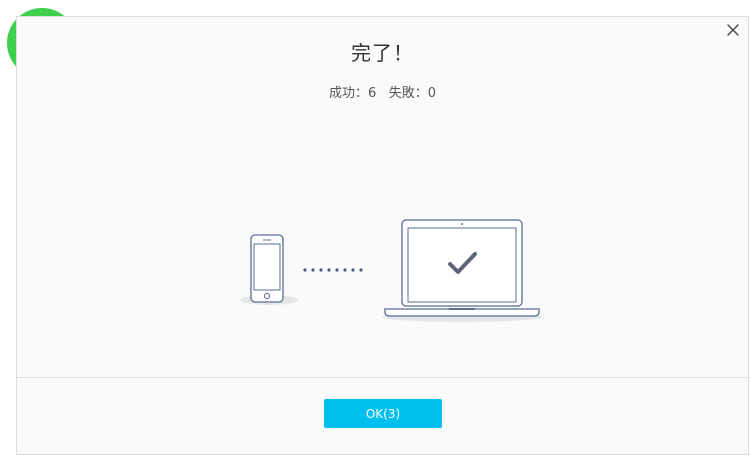  Describe the element at coordinates (382, 91) in the screenshot. I see `transfer-stats: 成功：6 失敗：0` at that location.